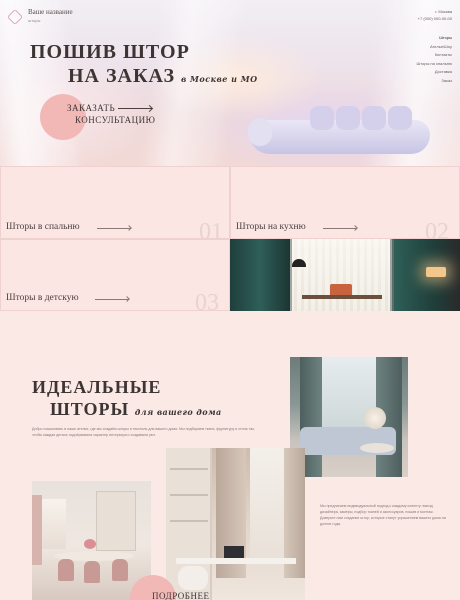  What do you see at coordinates (90, 409) in the screenshot?
I see `ideal-title-line2: ШТОРЫ` at bounding box center [90, 409].